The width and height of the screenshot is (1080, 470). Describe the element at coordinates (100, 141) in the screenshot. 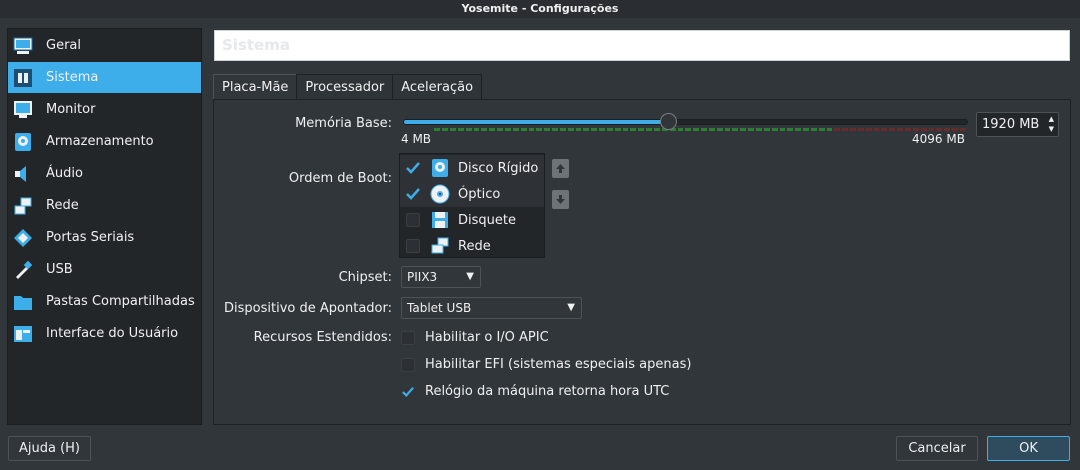

I see `sidebar-item-label: Armazenamento` at that location.